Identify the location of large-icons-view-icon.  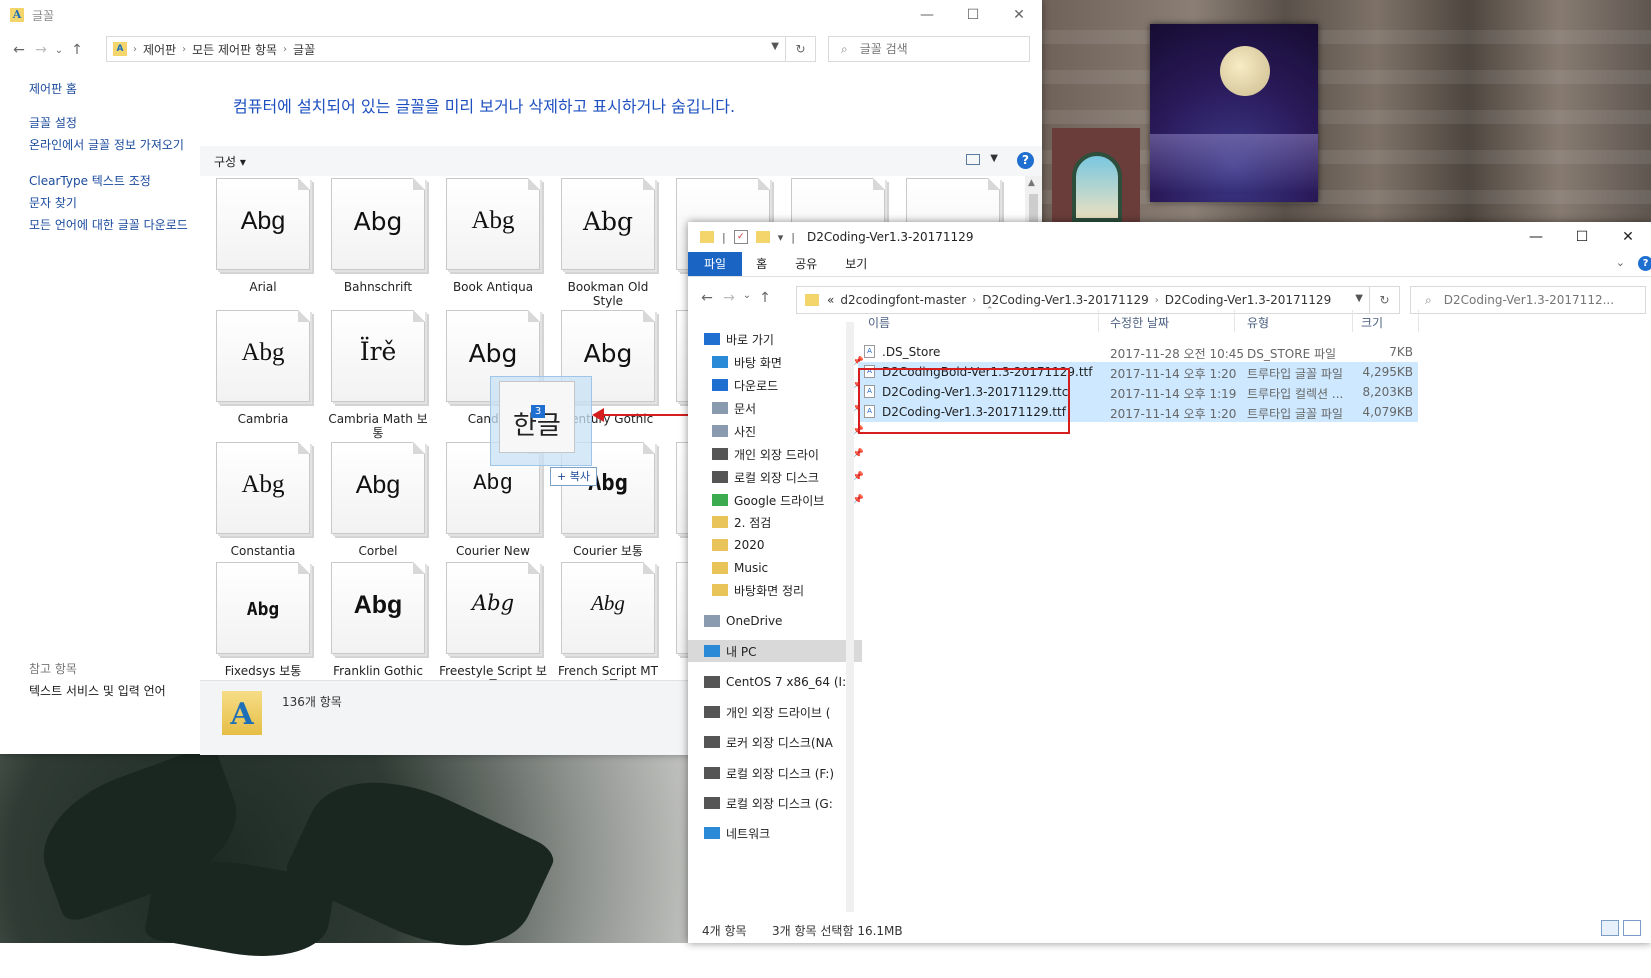
(1632, 928).